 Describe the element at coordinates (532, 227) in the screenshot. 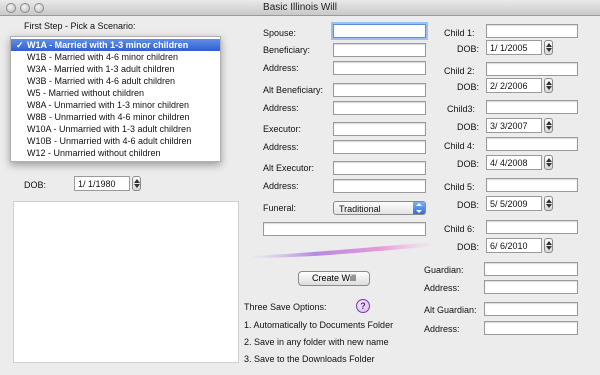

I see `child-6-input` at that location.